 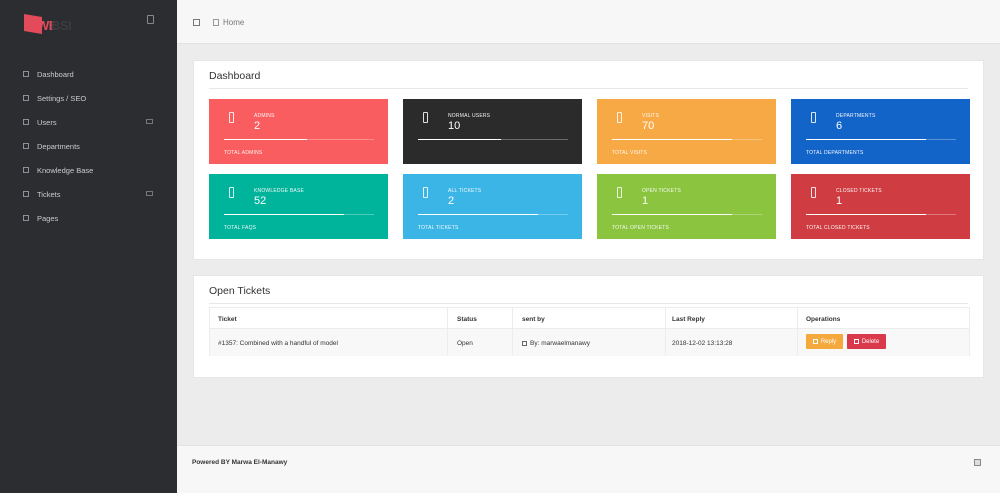 What do you see at coordinates (54, 25) in the screenshot?
I see `logo: WE BSI` at bounding box center [54, 25].